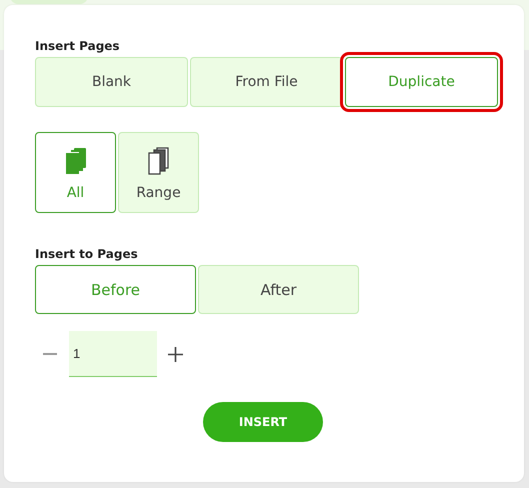  Describe the element at coordinates (278, 289) in the screenshot. I see `position-button: After` at that location.